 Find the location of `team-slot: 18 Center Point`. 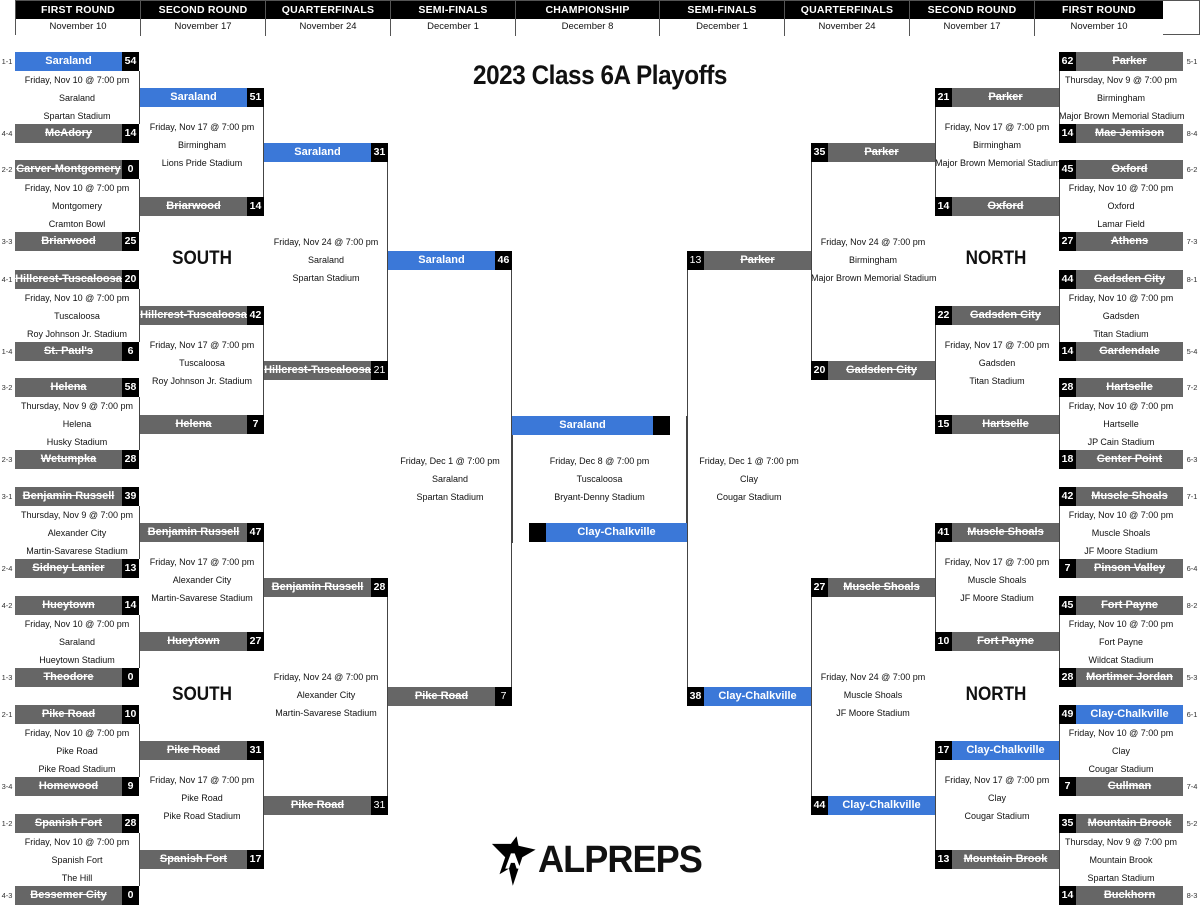

team-slot: 18 Center Point is located at coordinates (1121, 459).